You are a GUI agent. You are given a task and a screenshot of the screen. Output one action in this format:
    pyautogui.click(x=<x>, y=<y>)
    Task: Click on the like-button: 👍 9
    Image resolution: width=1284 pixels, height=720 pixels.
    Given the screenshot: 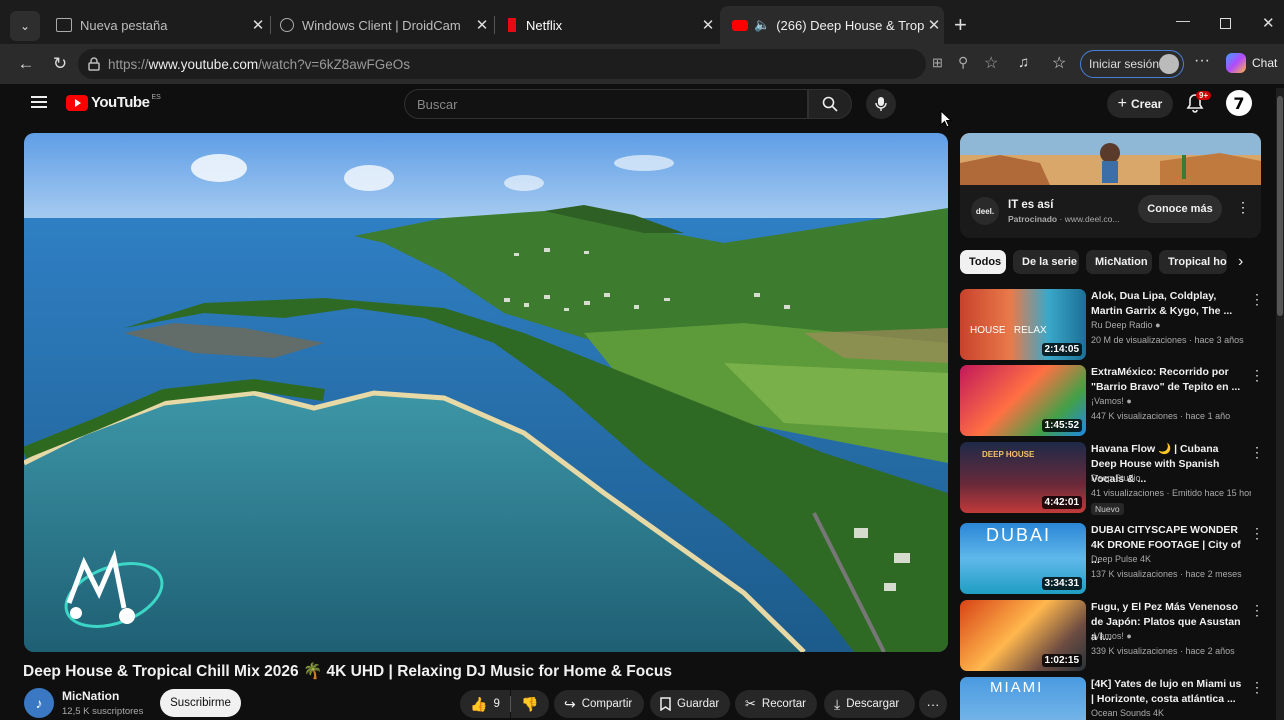 What is the action you would take?
    pyautogui.click(x=485, y=704)
    